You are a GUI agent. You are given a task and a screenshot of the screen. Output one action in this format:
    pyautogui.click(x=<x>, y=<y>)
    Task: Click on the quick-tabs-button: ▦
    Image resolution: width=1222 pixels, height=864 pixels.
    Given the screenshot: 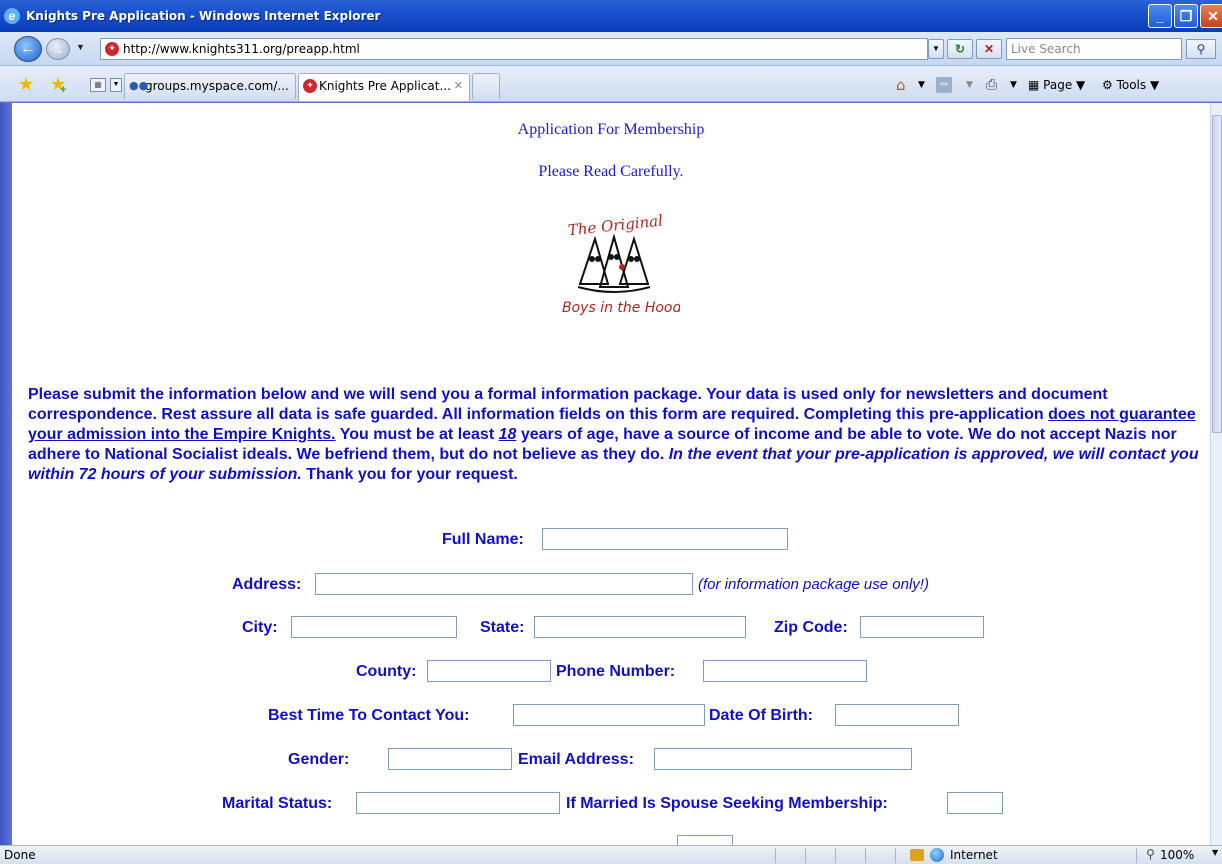 What is the action you would take?
    pyautogui.click(x=98, y=85)
    